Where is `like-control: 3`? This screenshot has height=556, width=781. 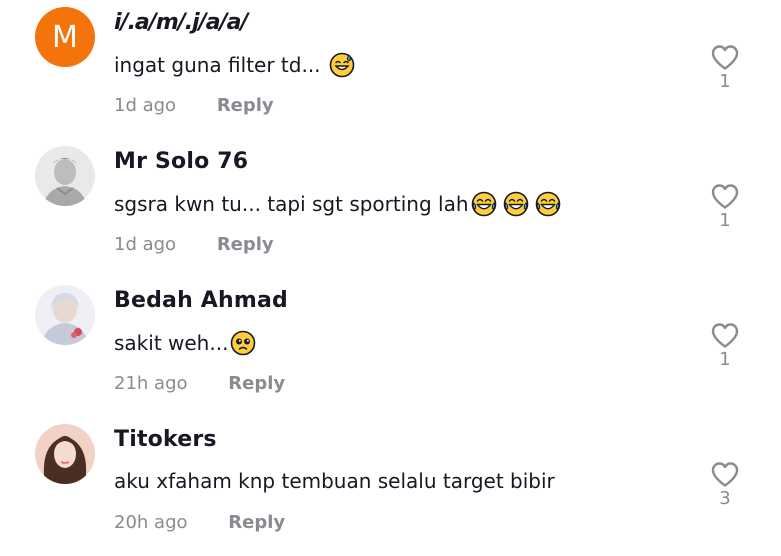 like-control: 3 is located at coordinates (725, 484).